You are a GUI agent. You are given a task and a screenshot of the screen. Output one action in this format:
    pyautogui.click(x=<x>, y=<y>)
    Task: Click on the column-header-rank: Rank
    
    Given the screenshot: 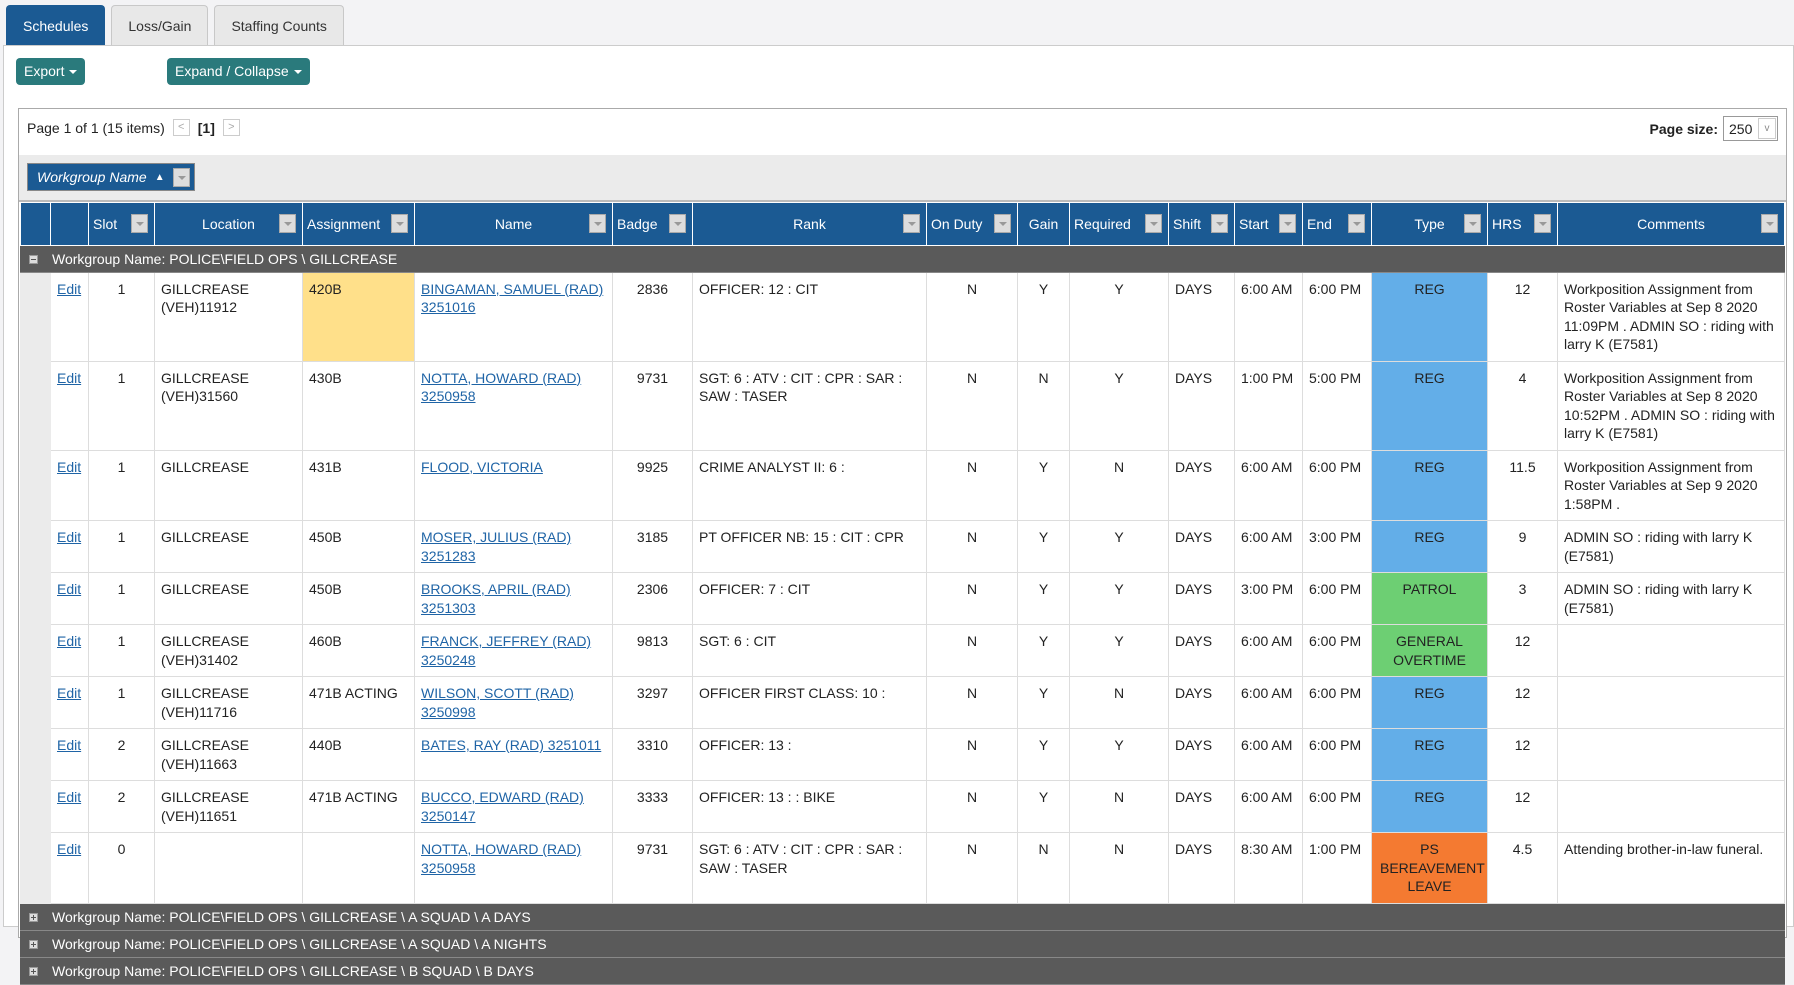 What is the action you would take?
    pyautogui.click(x=809, y=224)
    